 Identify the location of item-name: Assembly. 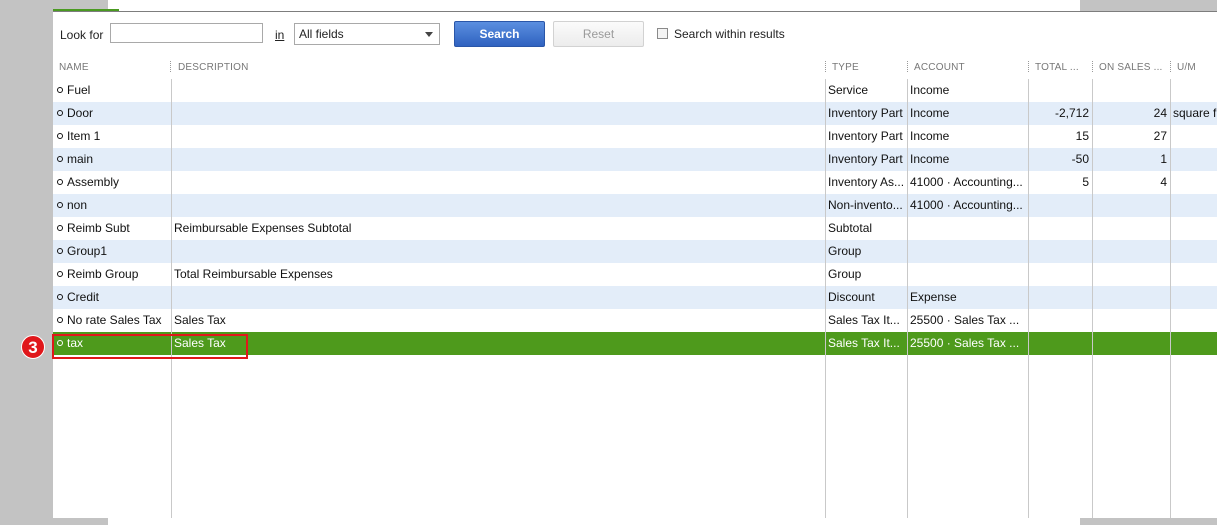
(93, 182).